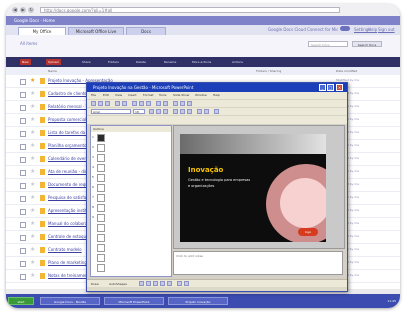 The height and width of the screenshot is (320, 406). What do you see at coordinates (219, 180) in the screenshot?
I see `slide-subtitle: Gestão e tecnologia para empresas` at bounding box center [219, 180].